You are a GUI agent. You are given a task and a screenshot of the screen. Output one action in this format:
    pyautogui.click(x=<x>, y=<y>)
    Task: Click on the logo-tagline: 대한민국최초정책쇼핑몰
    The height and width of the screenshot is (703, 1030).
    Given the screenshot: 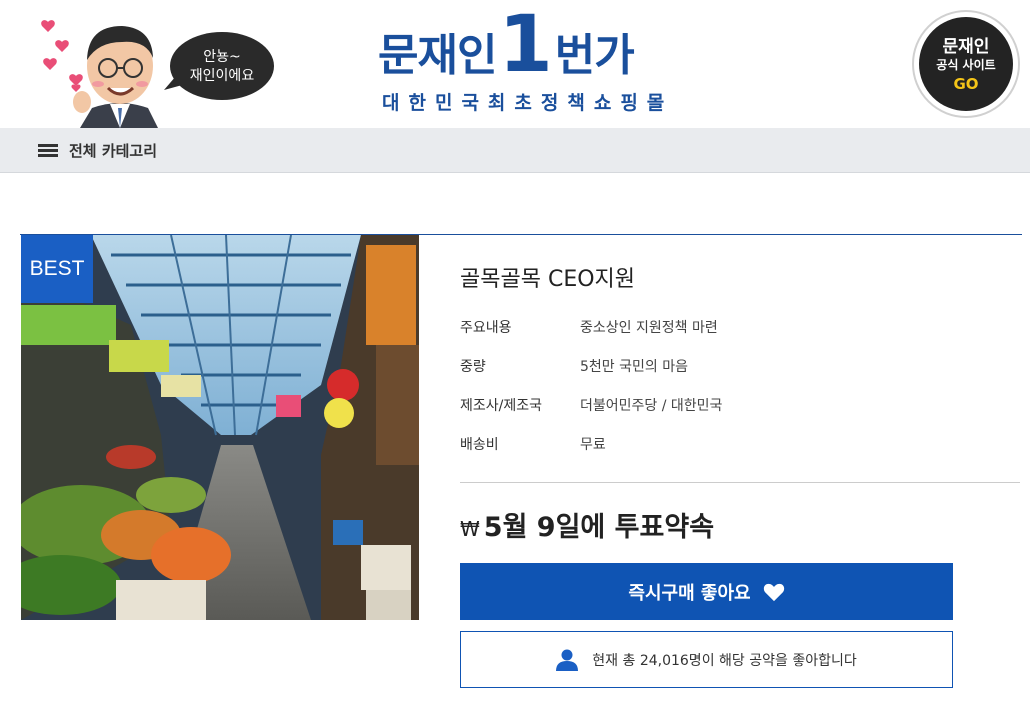 What is the action you would take?
    pyautogui.click(x=528, y=103)
    